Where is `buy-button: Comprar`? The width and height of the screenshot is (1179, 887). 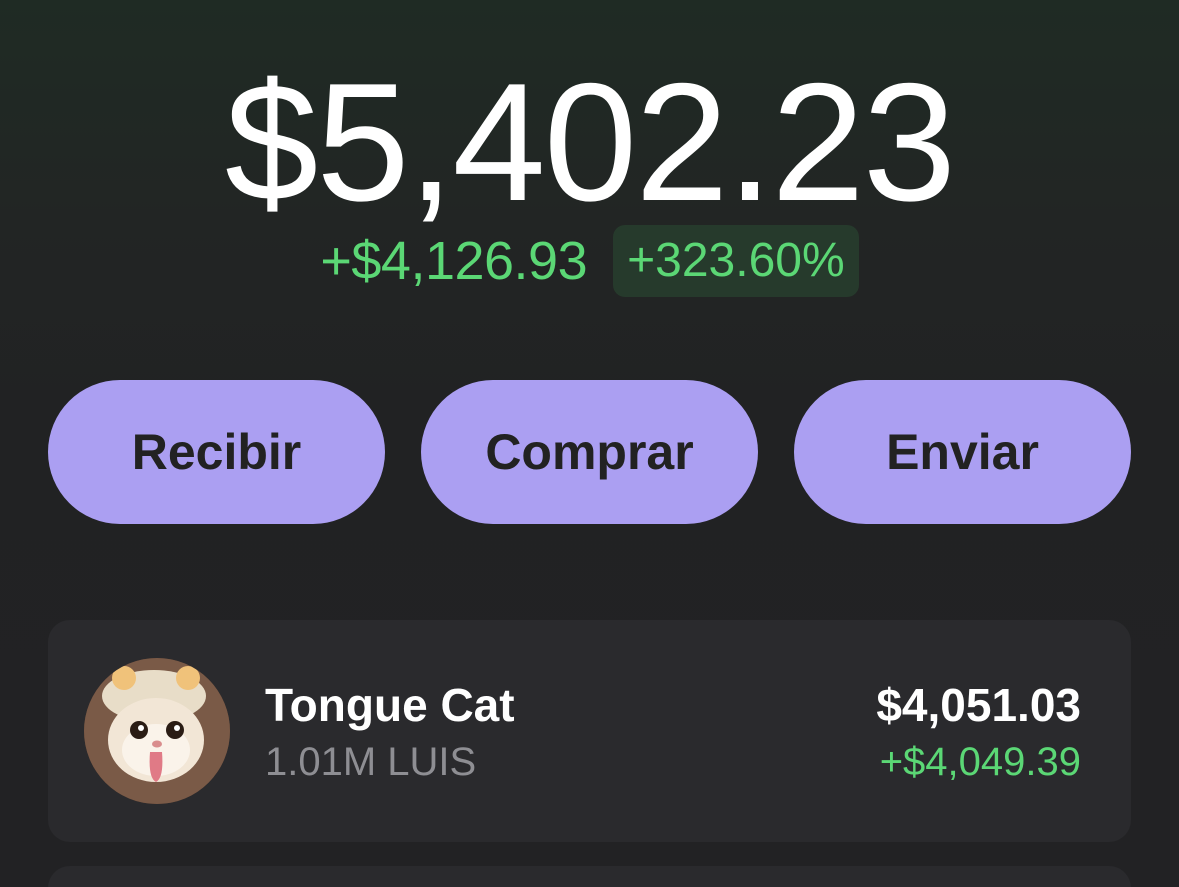
buy-button: Comprar is located at coordinates (589, 452).